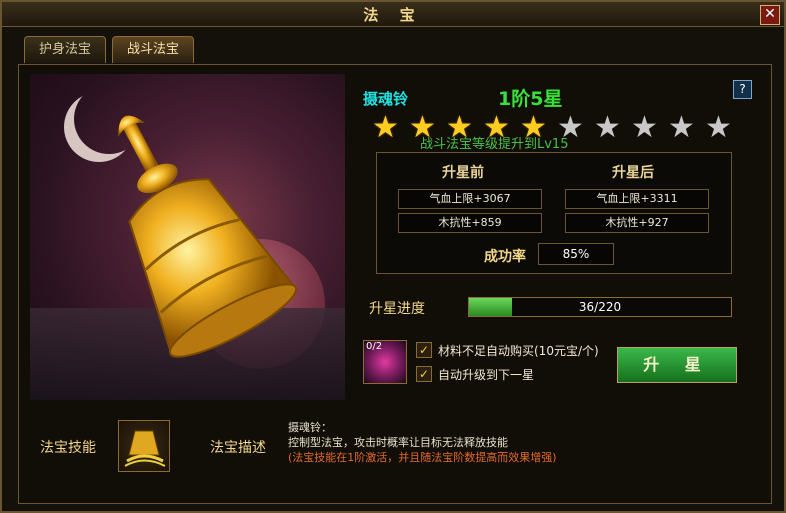 The height and width of the screenshot is (513, 786). I want to click on description-text: 控制型法宝，攻击时概率让目标无法释放技能, so click(398, 442).